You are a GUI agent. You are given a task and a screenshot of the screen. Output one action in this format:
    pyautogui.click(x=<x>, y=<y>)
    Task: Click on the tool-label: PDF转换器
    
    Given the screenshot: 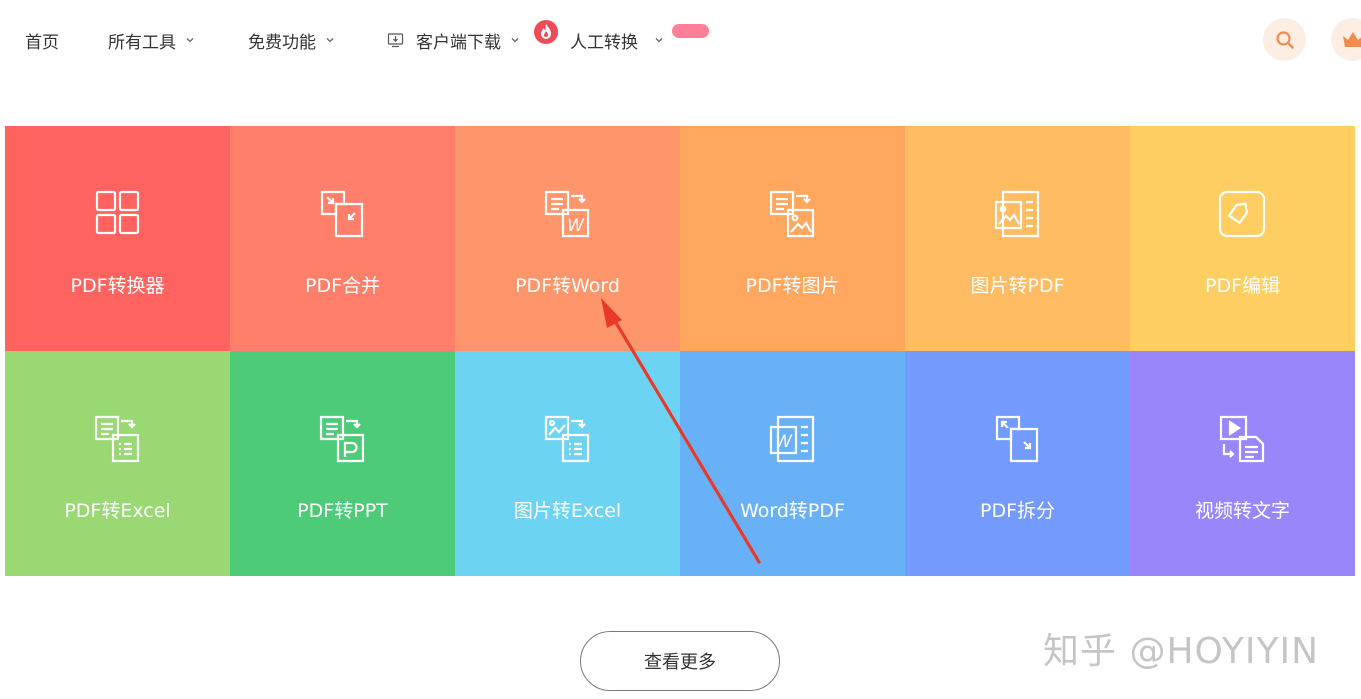 What is the action you would take?
    pyautogui.click(x=117, y=286)
    